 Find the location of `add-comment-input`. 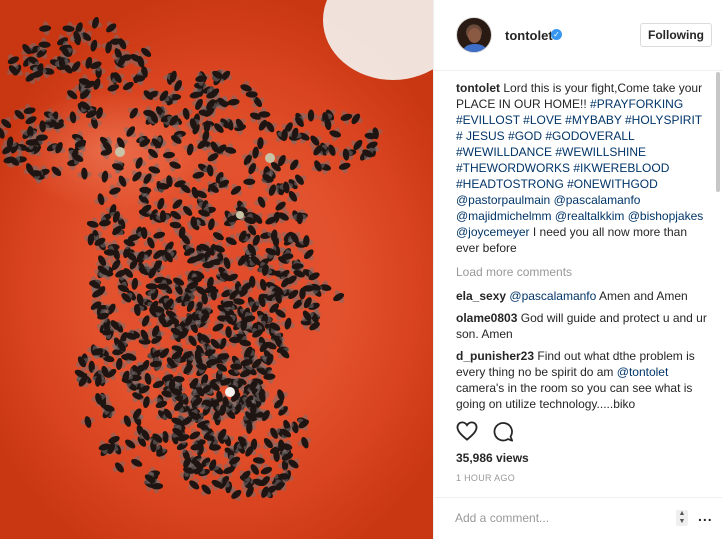

add-comment-input is located at coordinates (565, 518).